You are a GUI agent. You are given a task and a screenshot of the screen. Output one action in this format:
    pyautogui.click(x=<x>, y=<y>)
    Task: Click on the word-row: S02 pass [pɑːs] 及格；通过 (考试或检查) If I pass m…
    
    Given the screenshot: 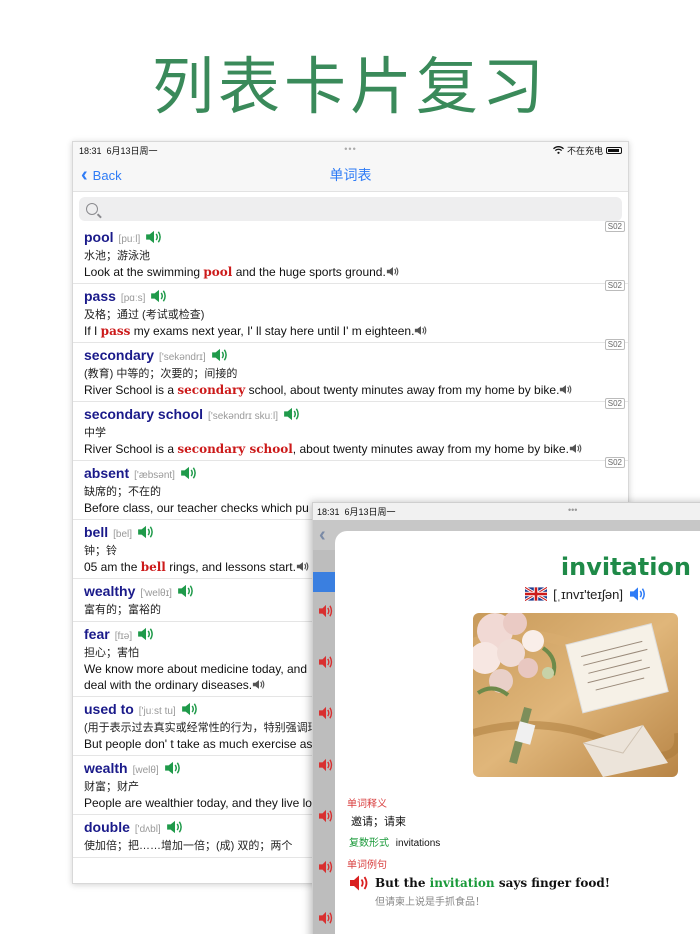 What is the action you would take?
    pyautogui.click(x=350, y=311)
    